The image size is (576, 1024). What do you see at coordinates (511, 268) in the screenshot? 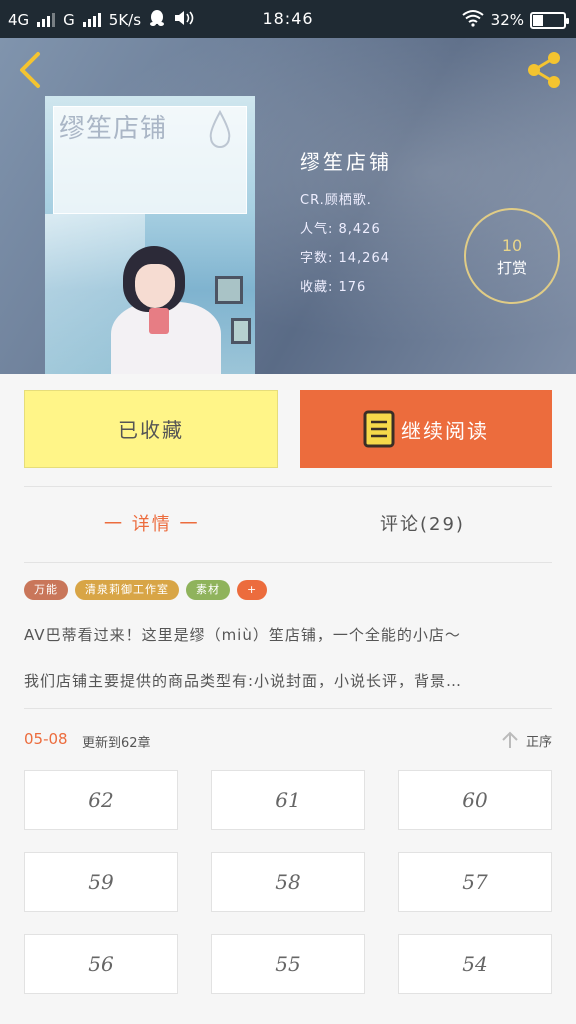
I see `reward-label: 打赏` at bounding box center [511, 268].